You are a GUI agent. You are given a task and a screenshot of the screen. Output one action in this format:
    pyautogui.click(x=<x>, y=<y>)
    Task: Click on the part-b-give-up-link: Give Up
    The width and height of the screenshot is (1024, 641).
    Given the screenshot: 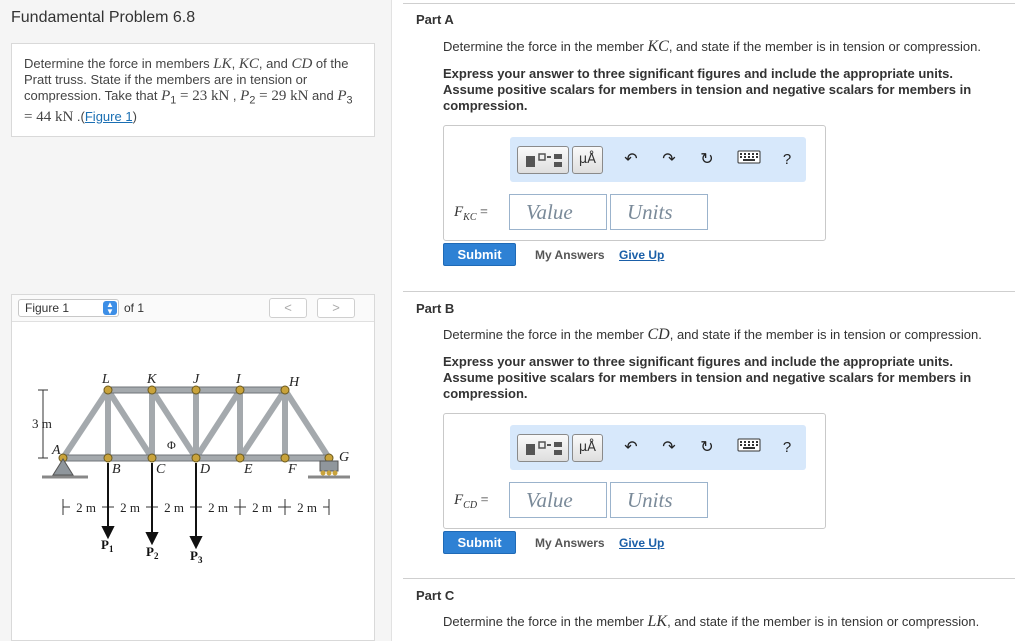 What is the action you would take?
    pyautogui.click(x=641, y=543)
    